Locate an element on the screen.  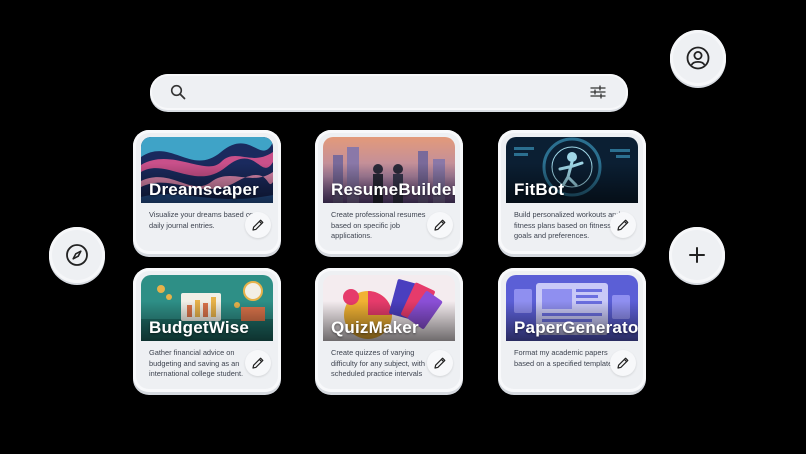
user-icon is located at coordinates (698, 58).